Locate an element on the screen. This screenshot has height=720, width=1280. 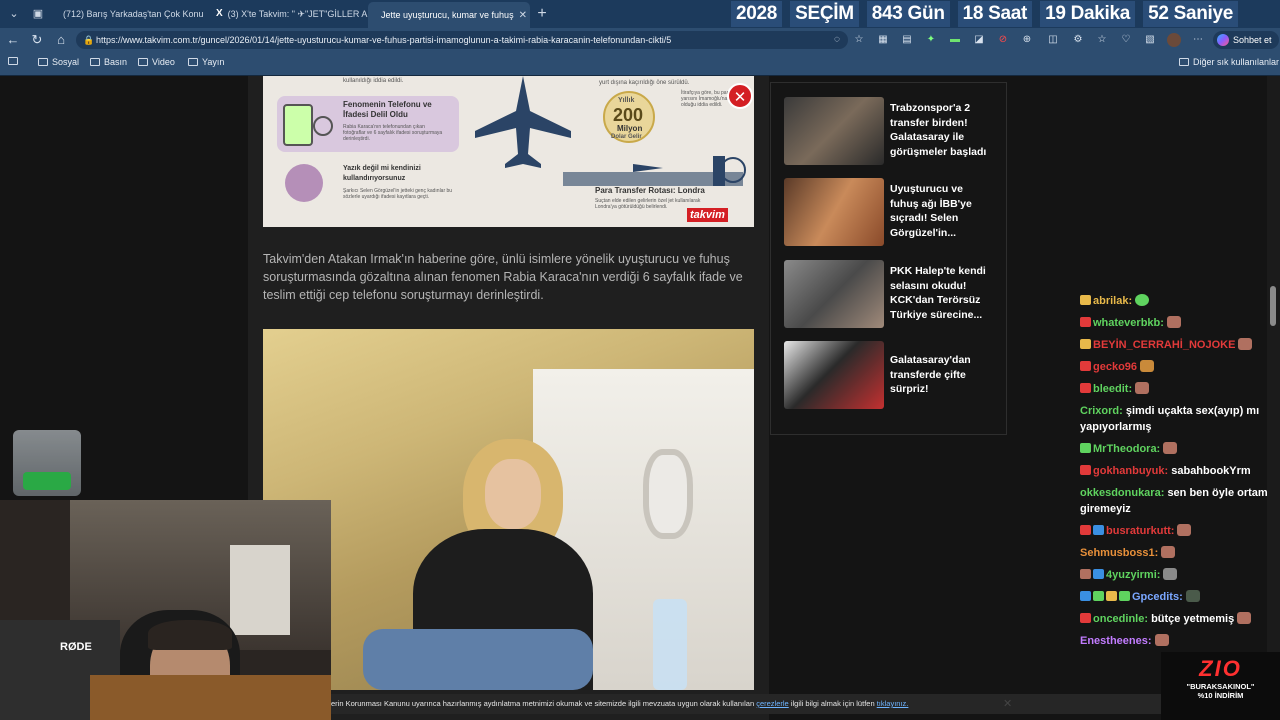
split-screen-icon: ◫ is located at coordinates (1053, 40).